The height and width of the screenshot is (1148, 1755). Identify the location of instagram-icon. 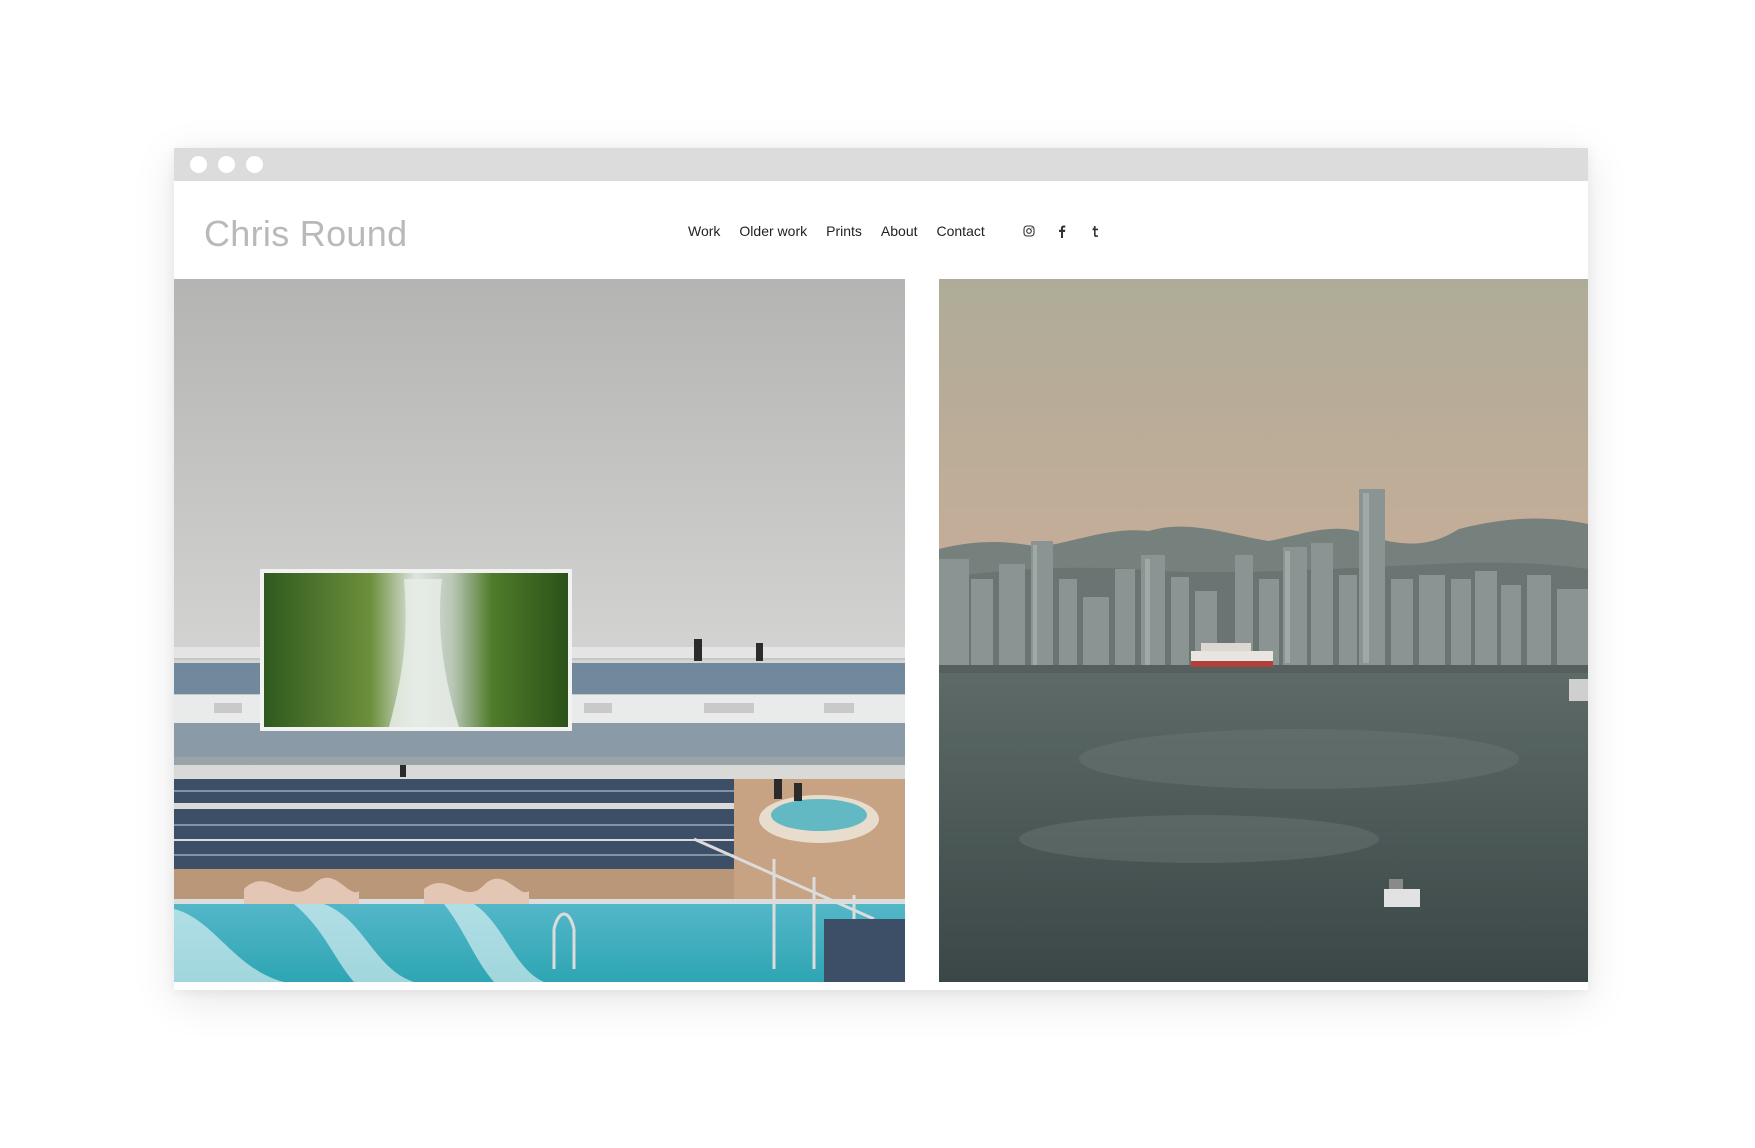
(1029, 231).